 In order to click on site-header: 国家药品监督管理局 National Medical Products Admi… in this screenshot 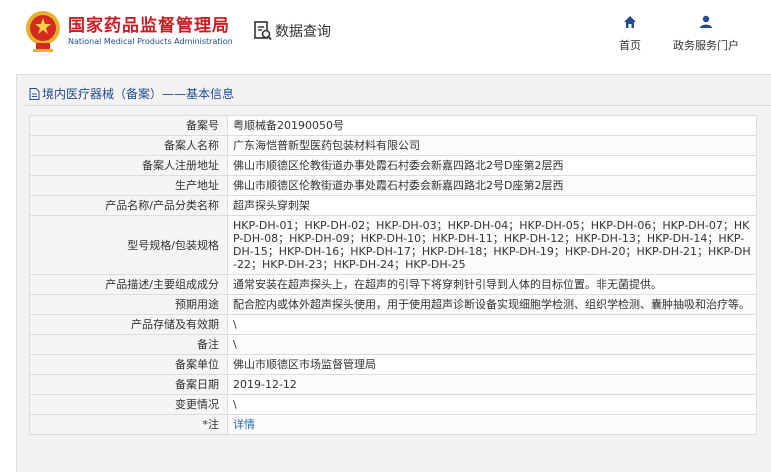, I will do `click(385, 31)`.